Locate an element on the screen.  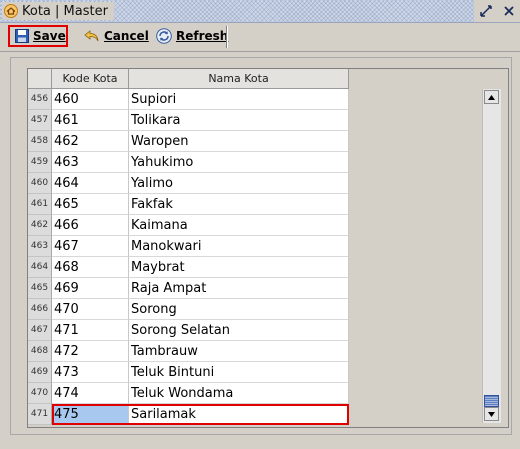
table-row: 464 468 Maybrat is located at coordinates (188, 267).